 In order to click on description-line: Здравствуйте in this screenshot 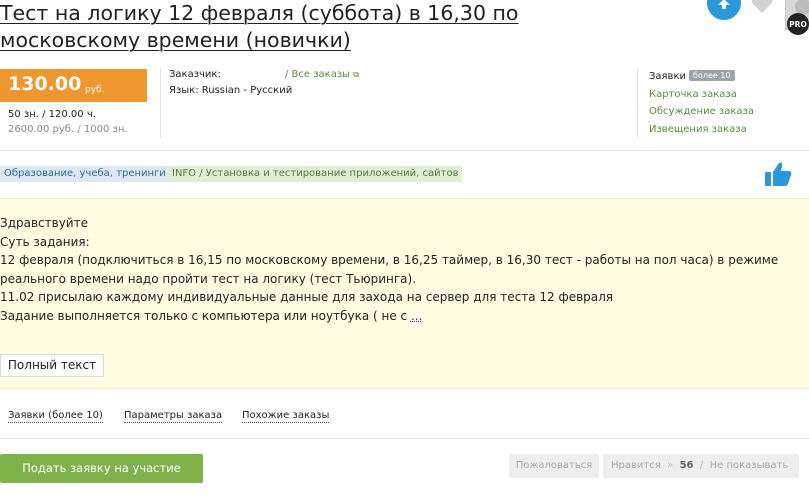, I will do `click(44, 223)`.